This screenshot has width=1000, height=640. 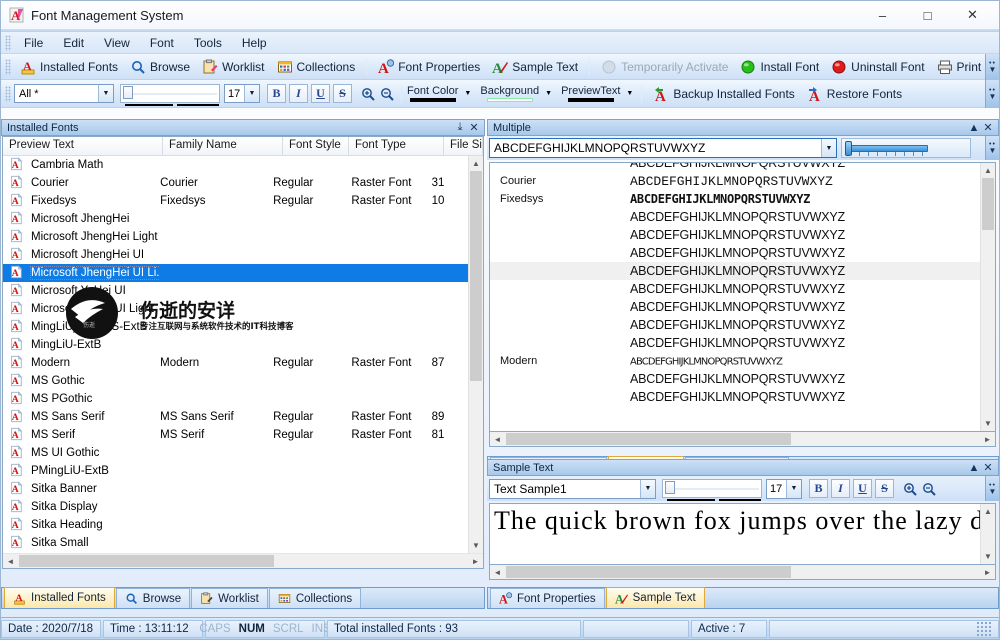 I want to click on toolbar-collections: Collections, so click(x=316, y=67).